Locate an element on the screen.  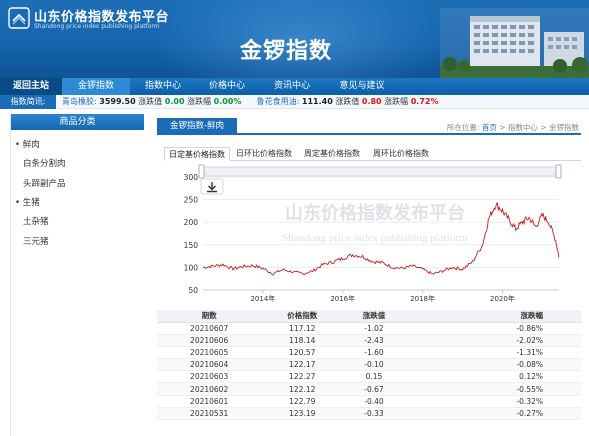
cell-change-pct: -1.31% is located at coordinates (492, 353).